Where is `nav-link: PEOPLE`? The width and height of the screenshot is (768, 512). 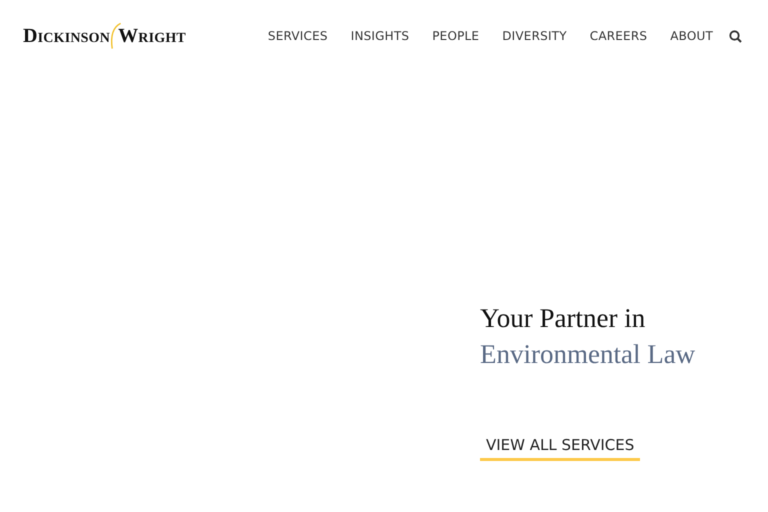 nav-link: PEOPLE is located at coordinates (456, 36).